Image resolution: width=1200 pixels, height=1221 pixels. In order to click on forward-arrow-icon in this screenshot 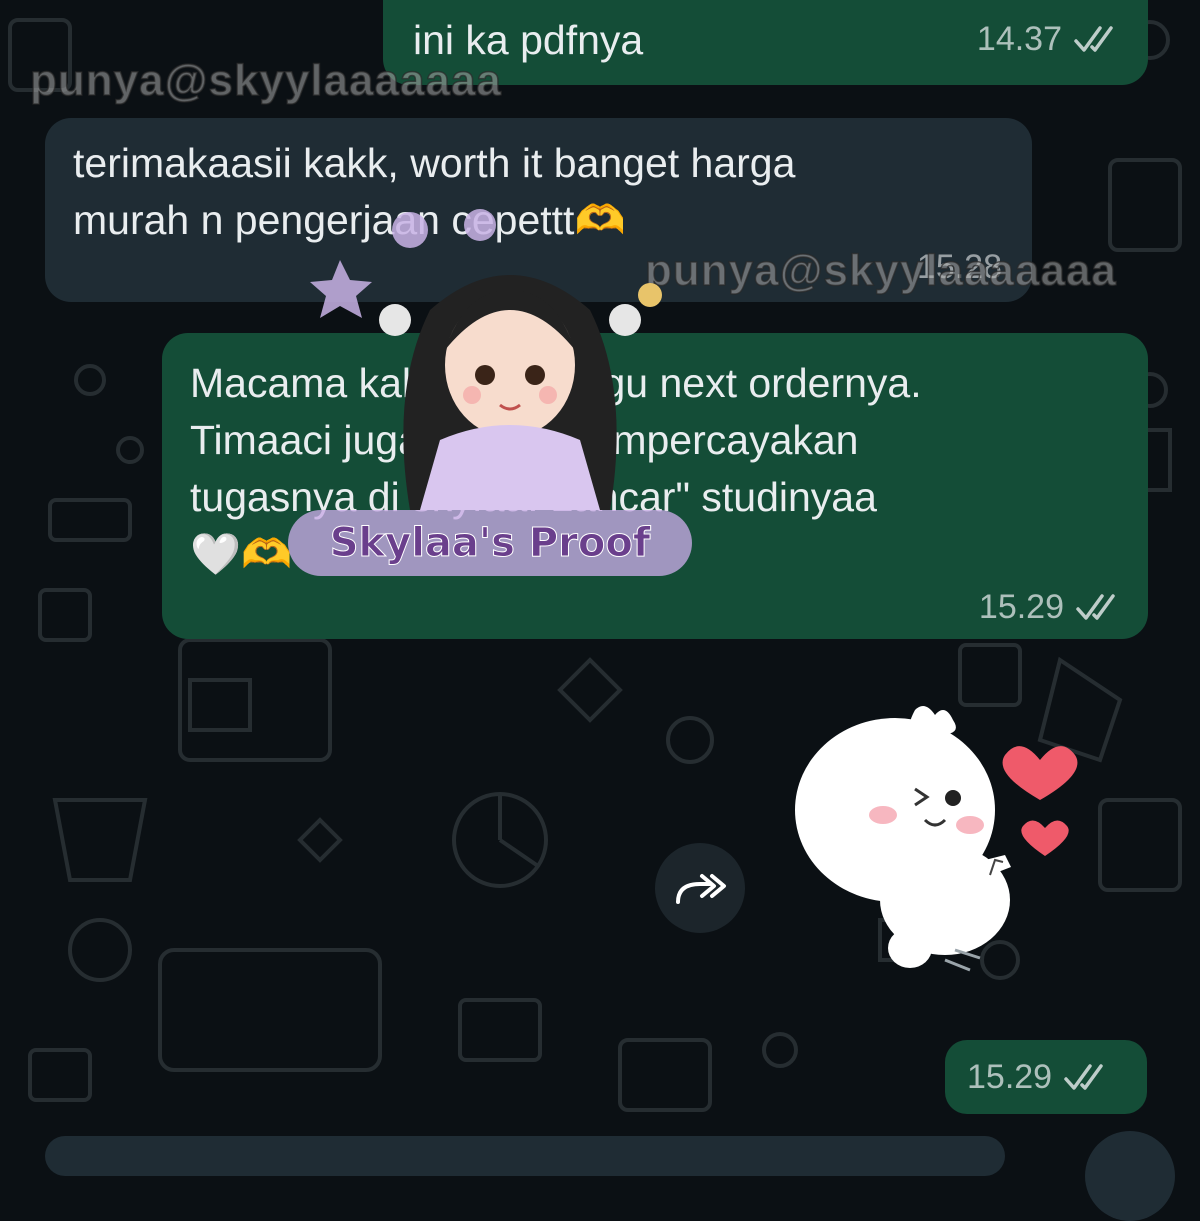, I will do `click(701, 889)`.